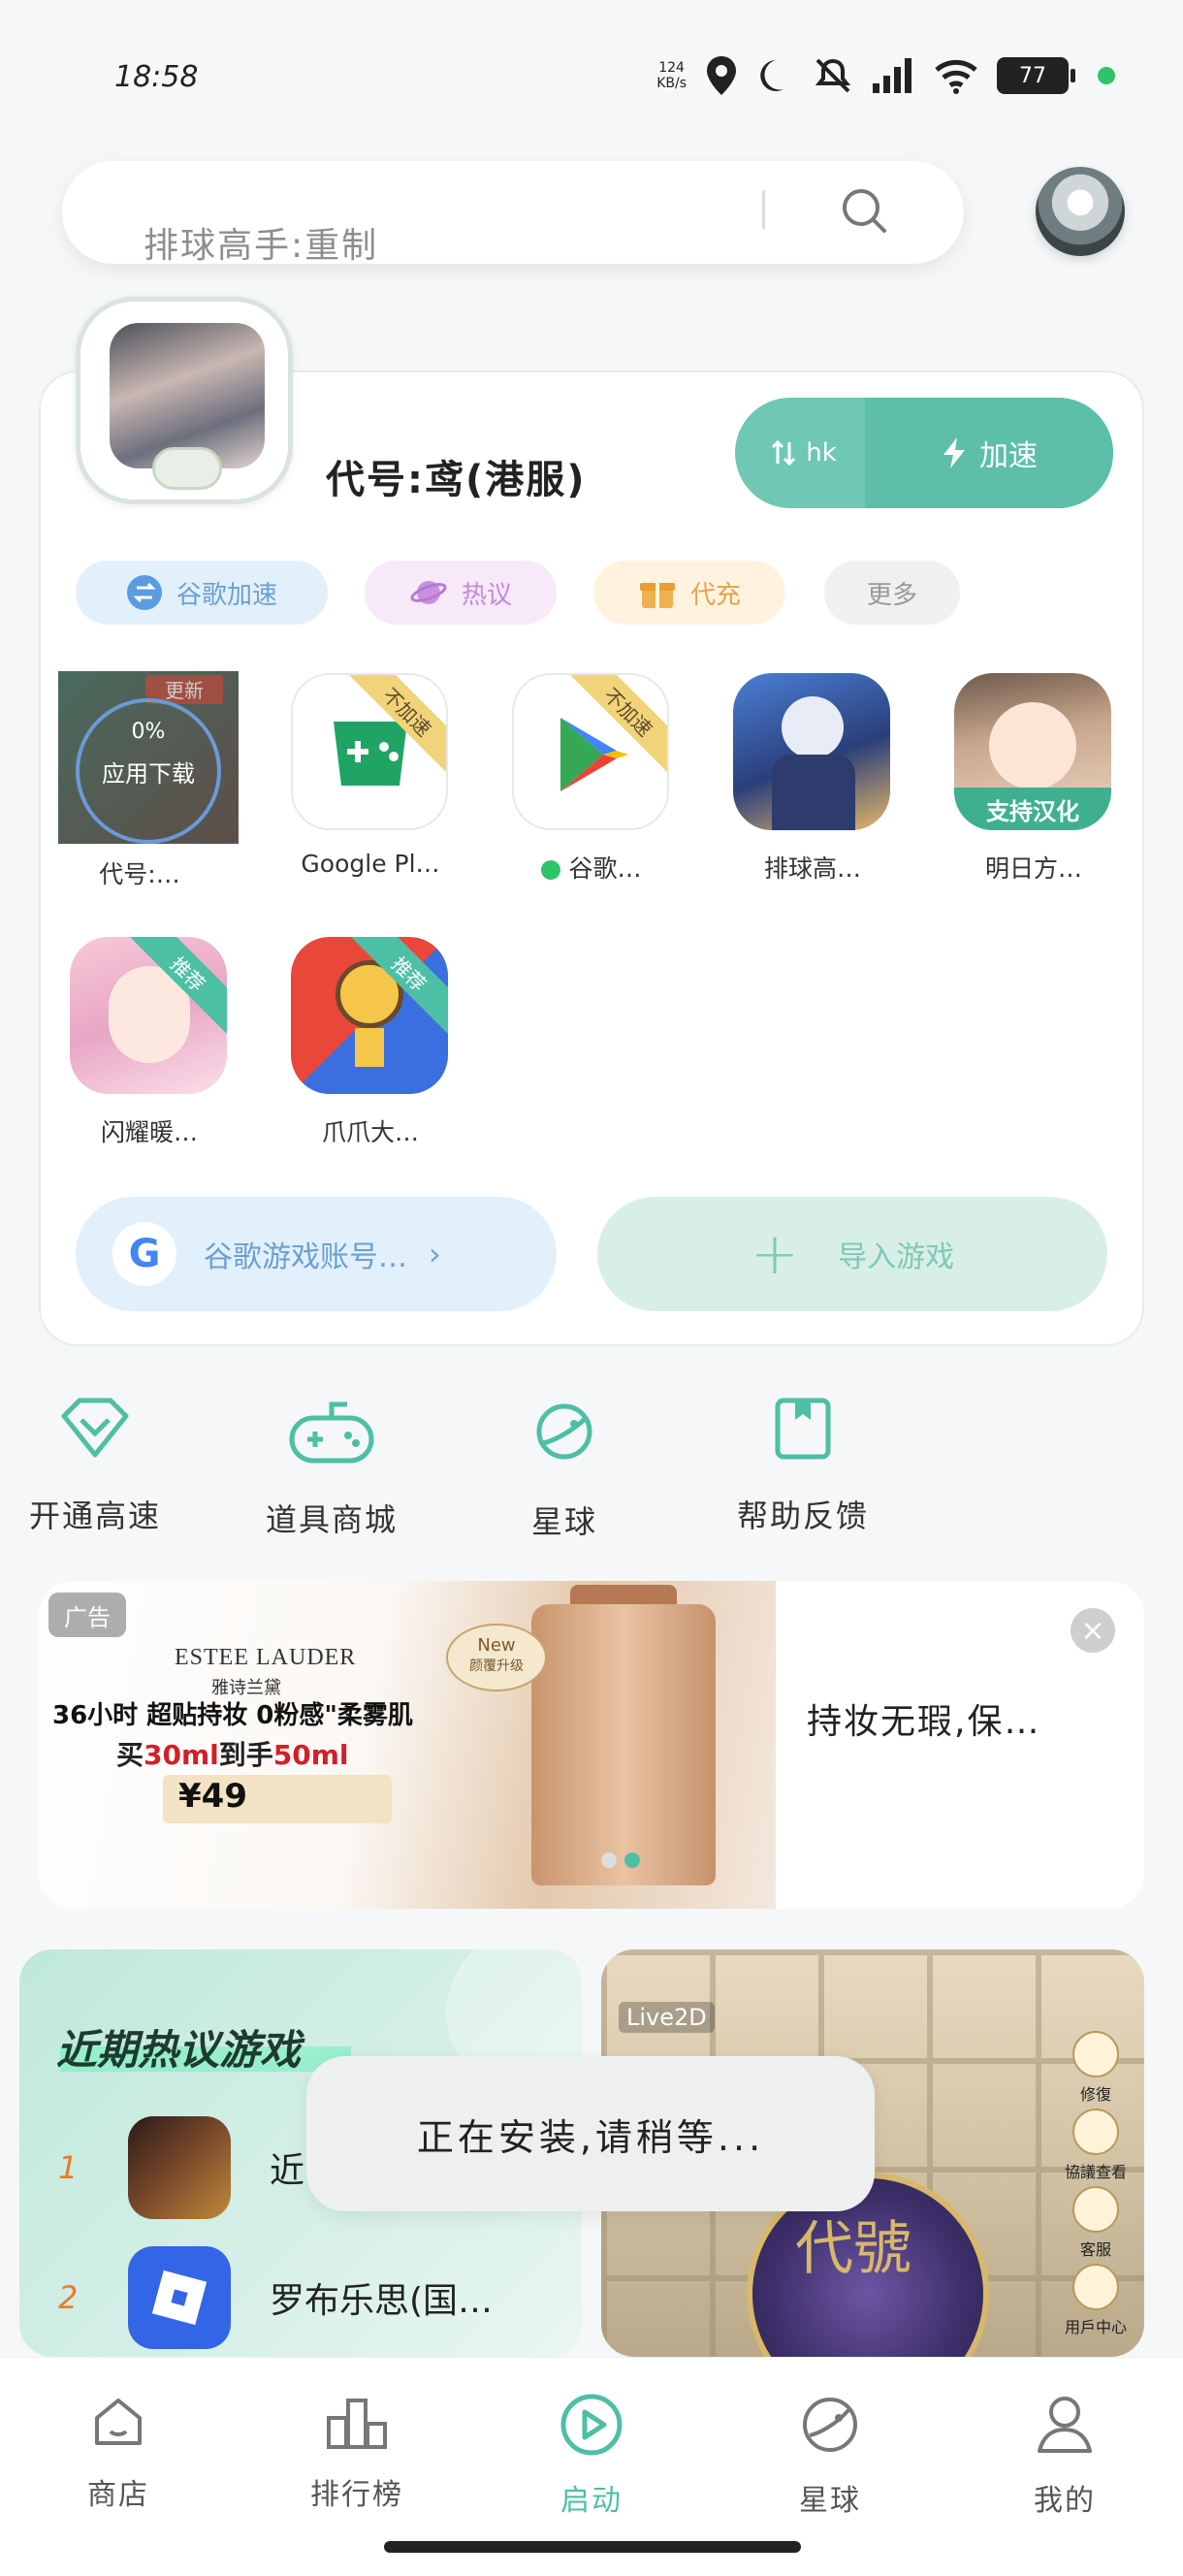 The image size is (1183, 2576). What do you see at coordinates (144, 592) in the screenshot?
I see `google-accel-icon` at bounding box center [144, 592].